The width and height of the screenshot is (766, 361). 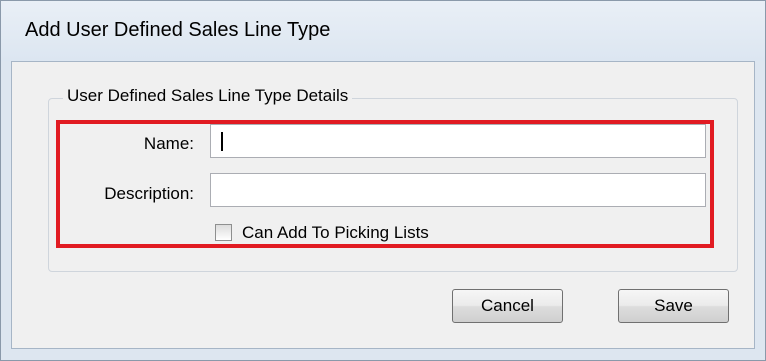 I want to click on description-input, so click(x=458, y=190).